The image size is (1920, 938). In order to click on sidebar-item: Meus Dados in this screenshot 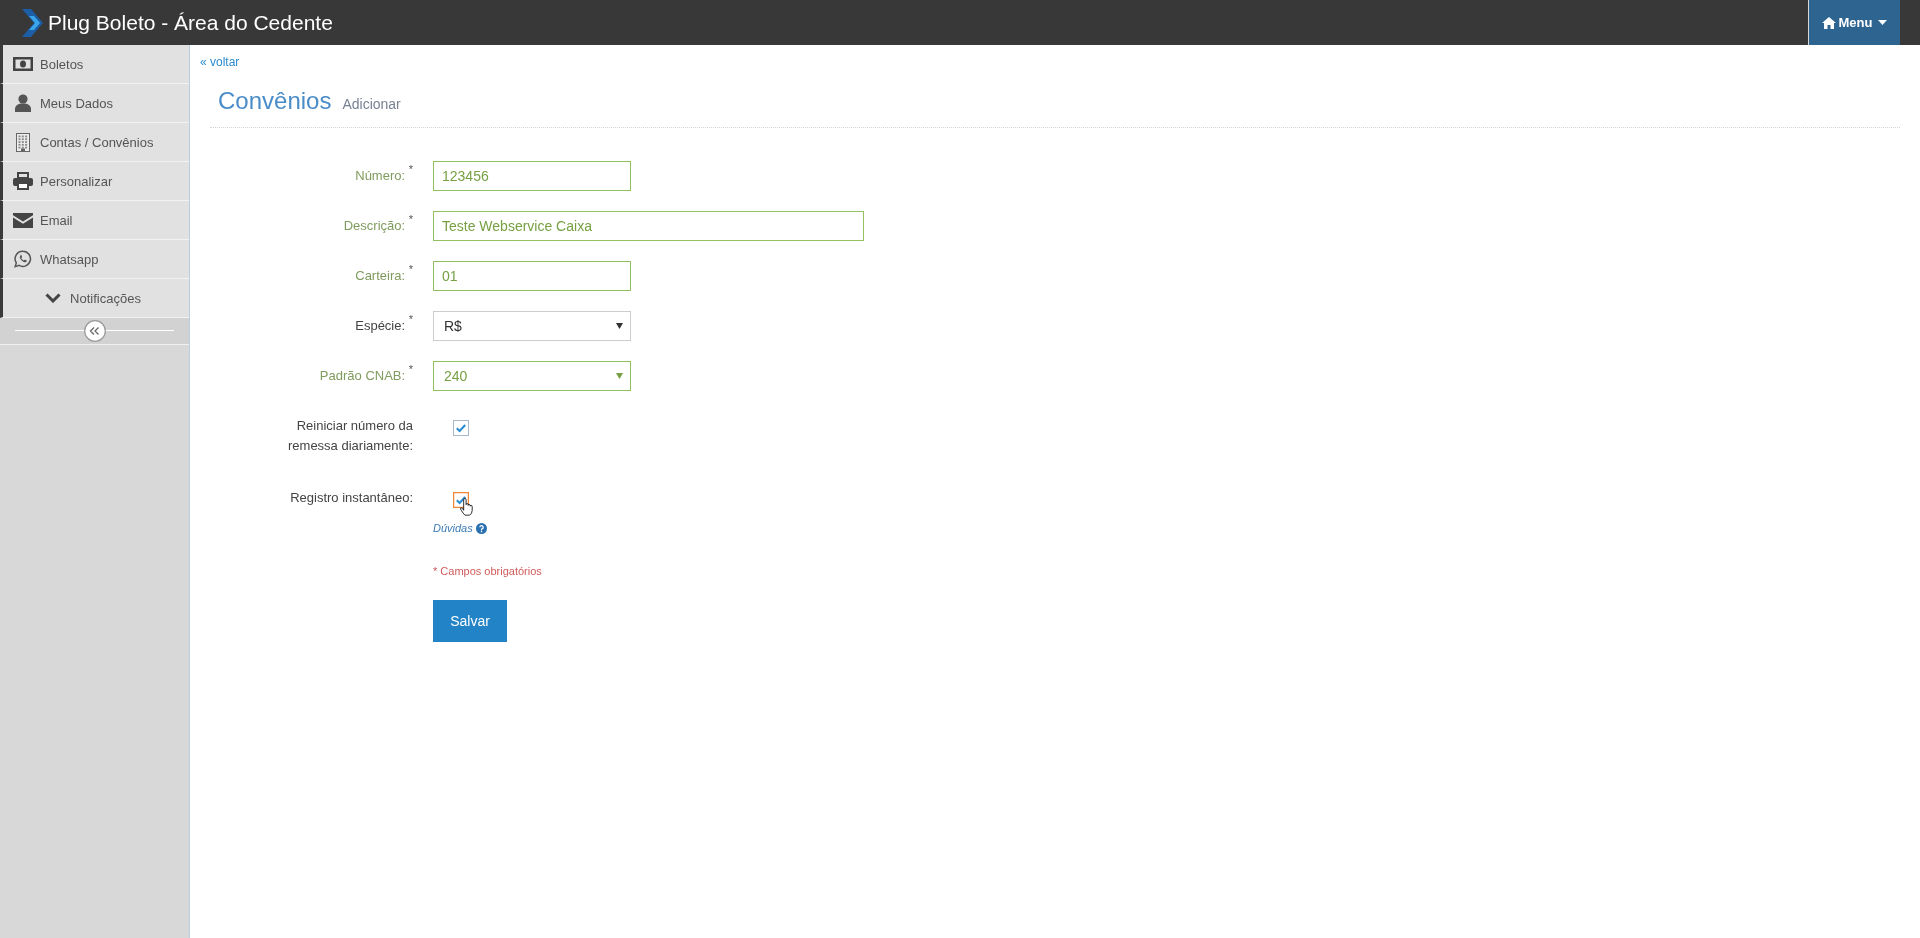, I will do `click(94, 103)`.